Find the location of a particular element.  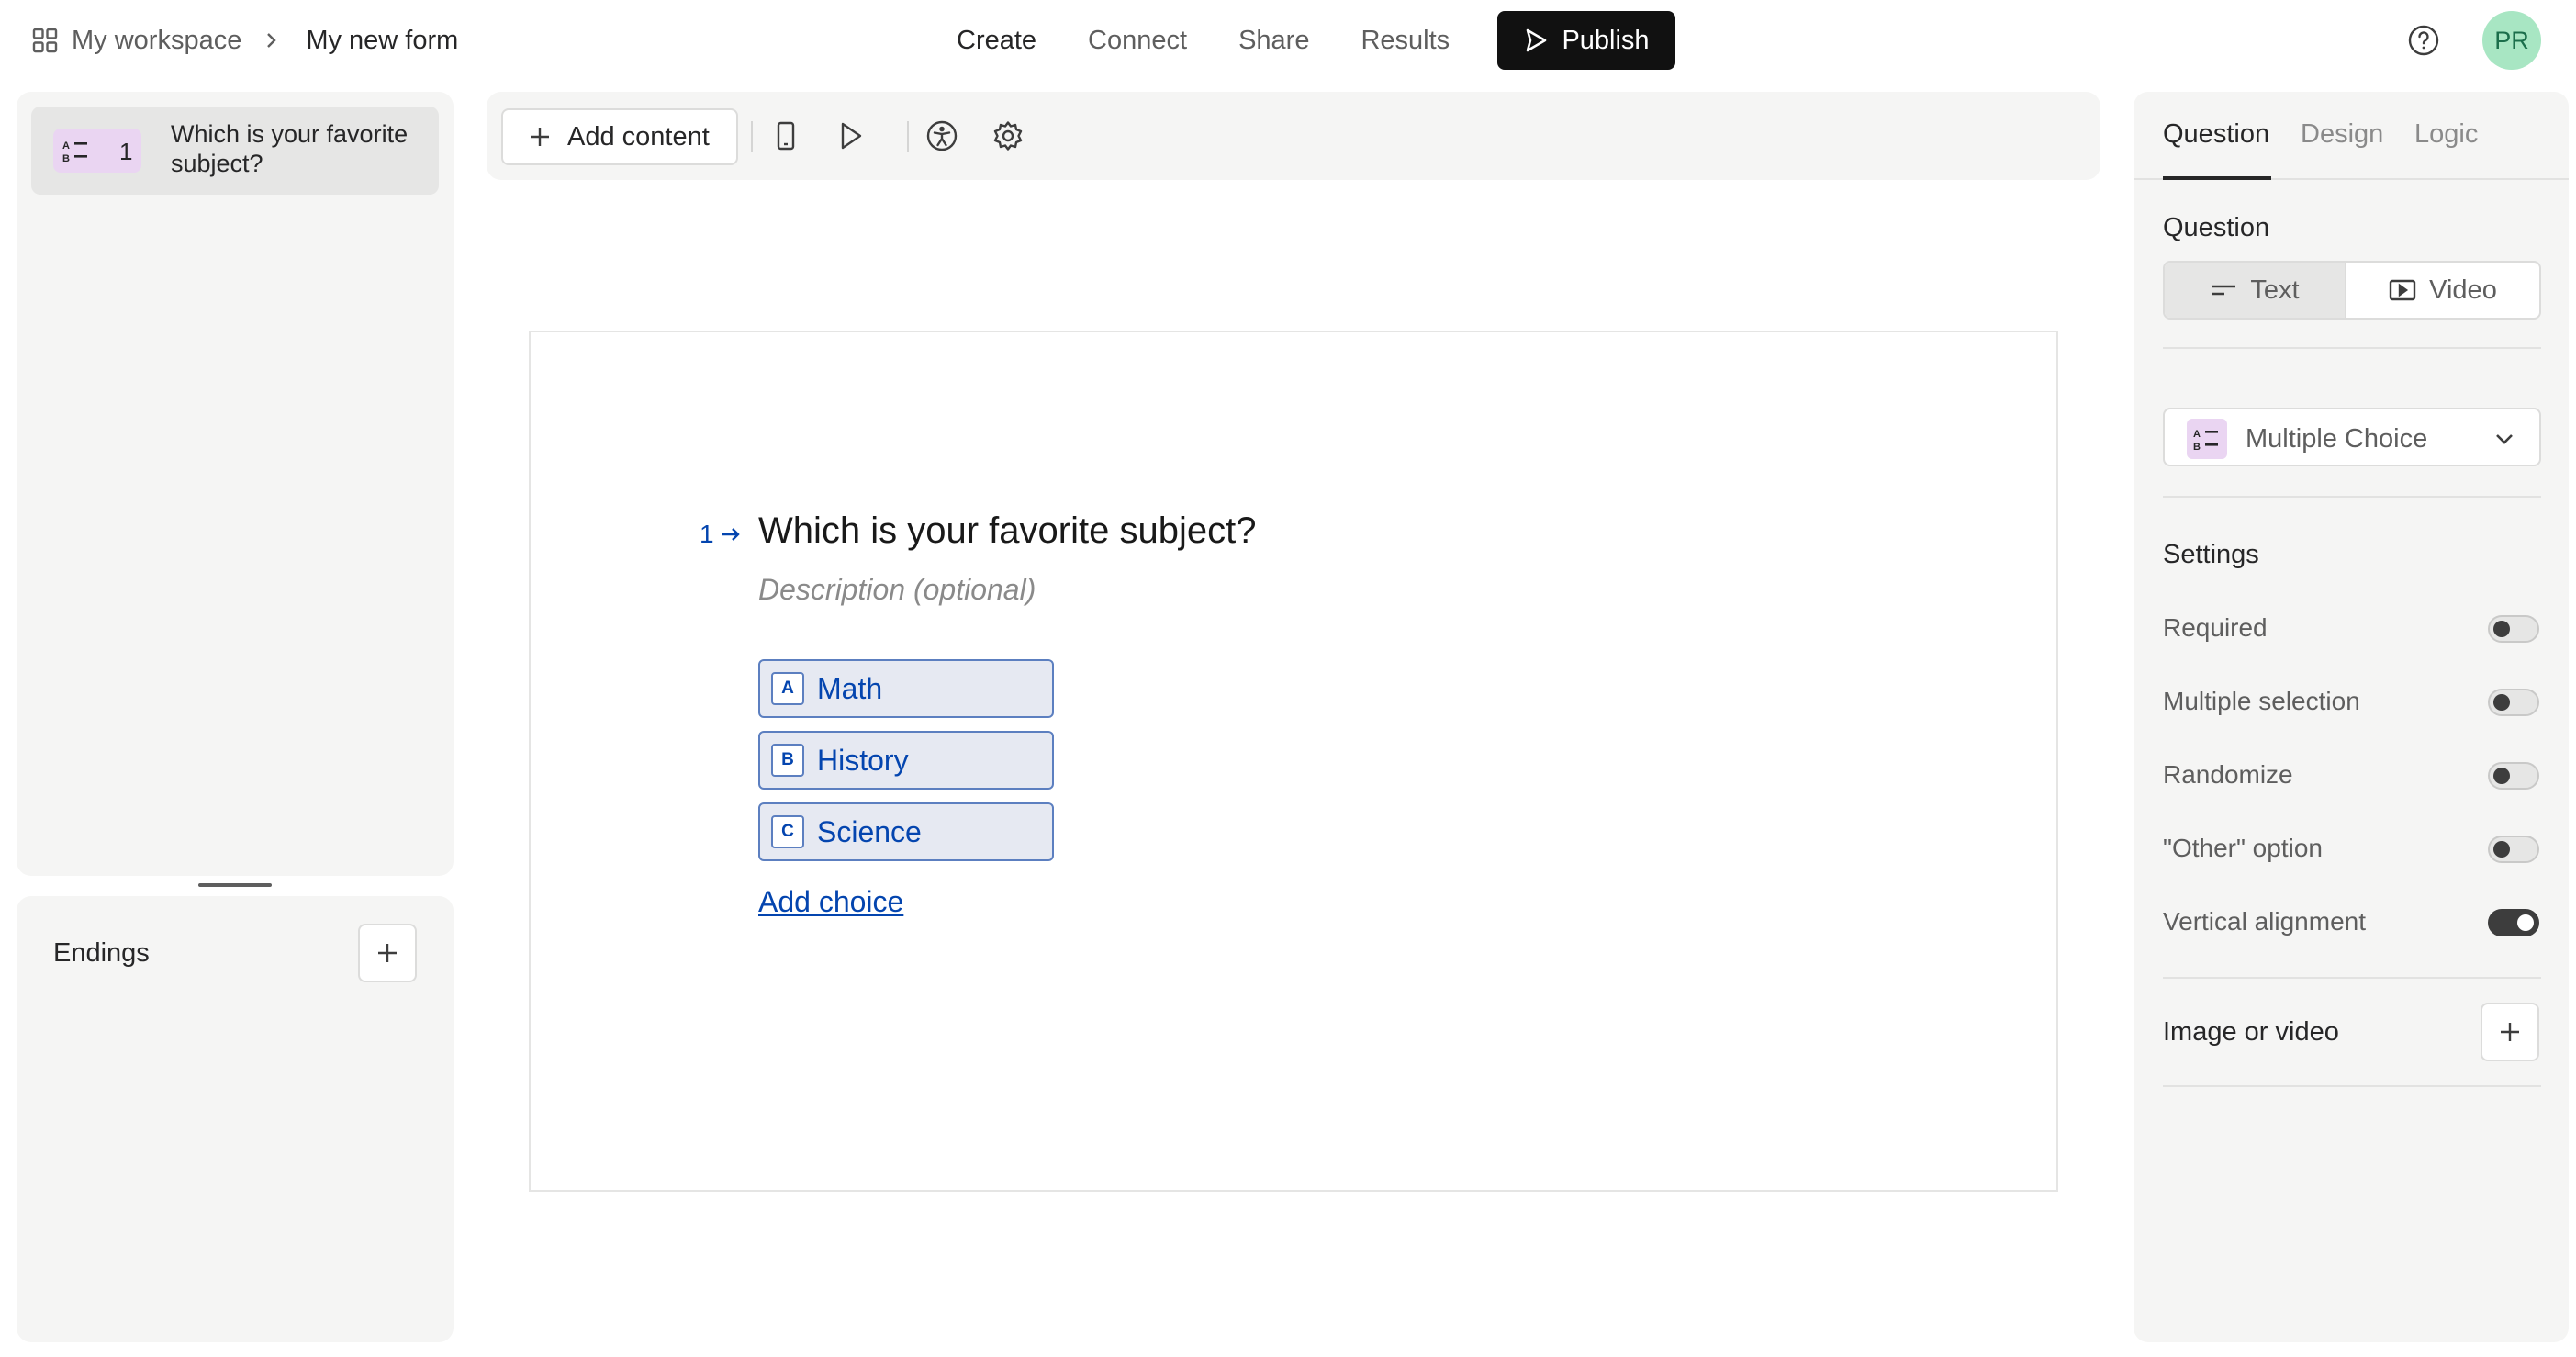

add-choice-link: Add choice is located at coordinates (830, 902).